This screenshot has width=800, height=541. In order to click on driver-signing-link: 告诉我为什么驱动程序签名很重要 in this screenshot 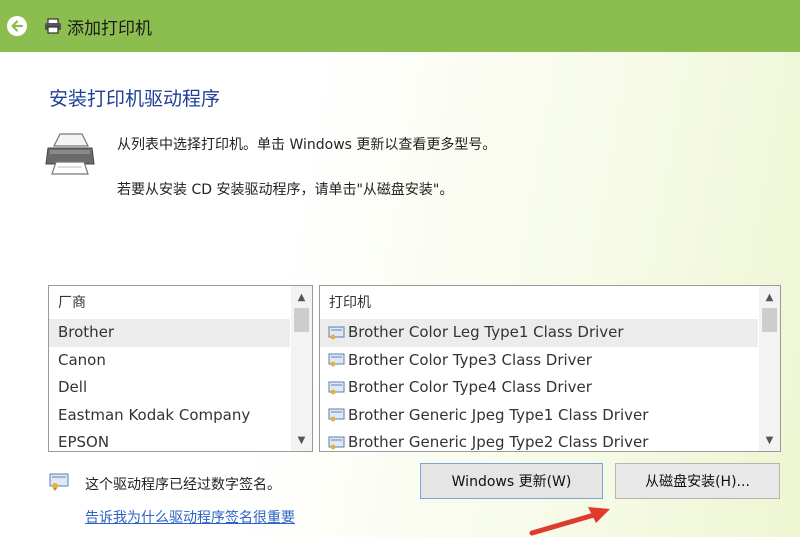, I will do `click(190, 517)`.